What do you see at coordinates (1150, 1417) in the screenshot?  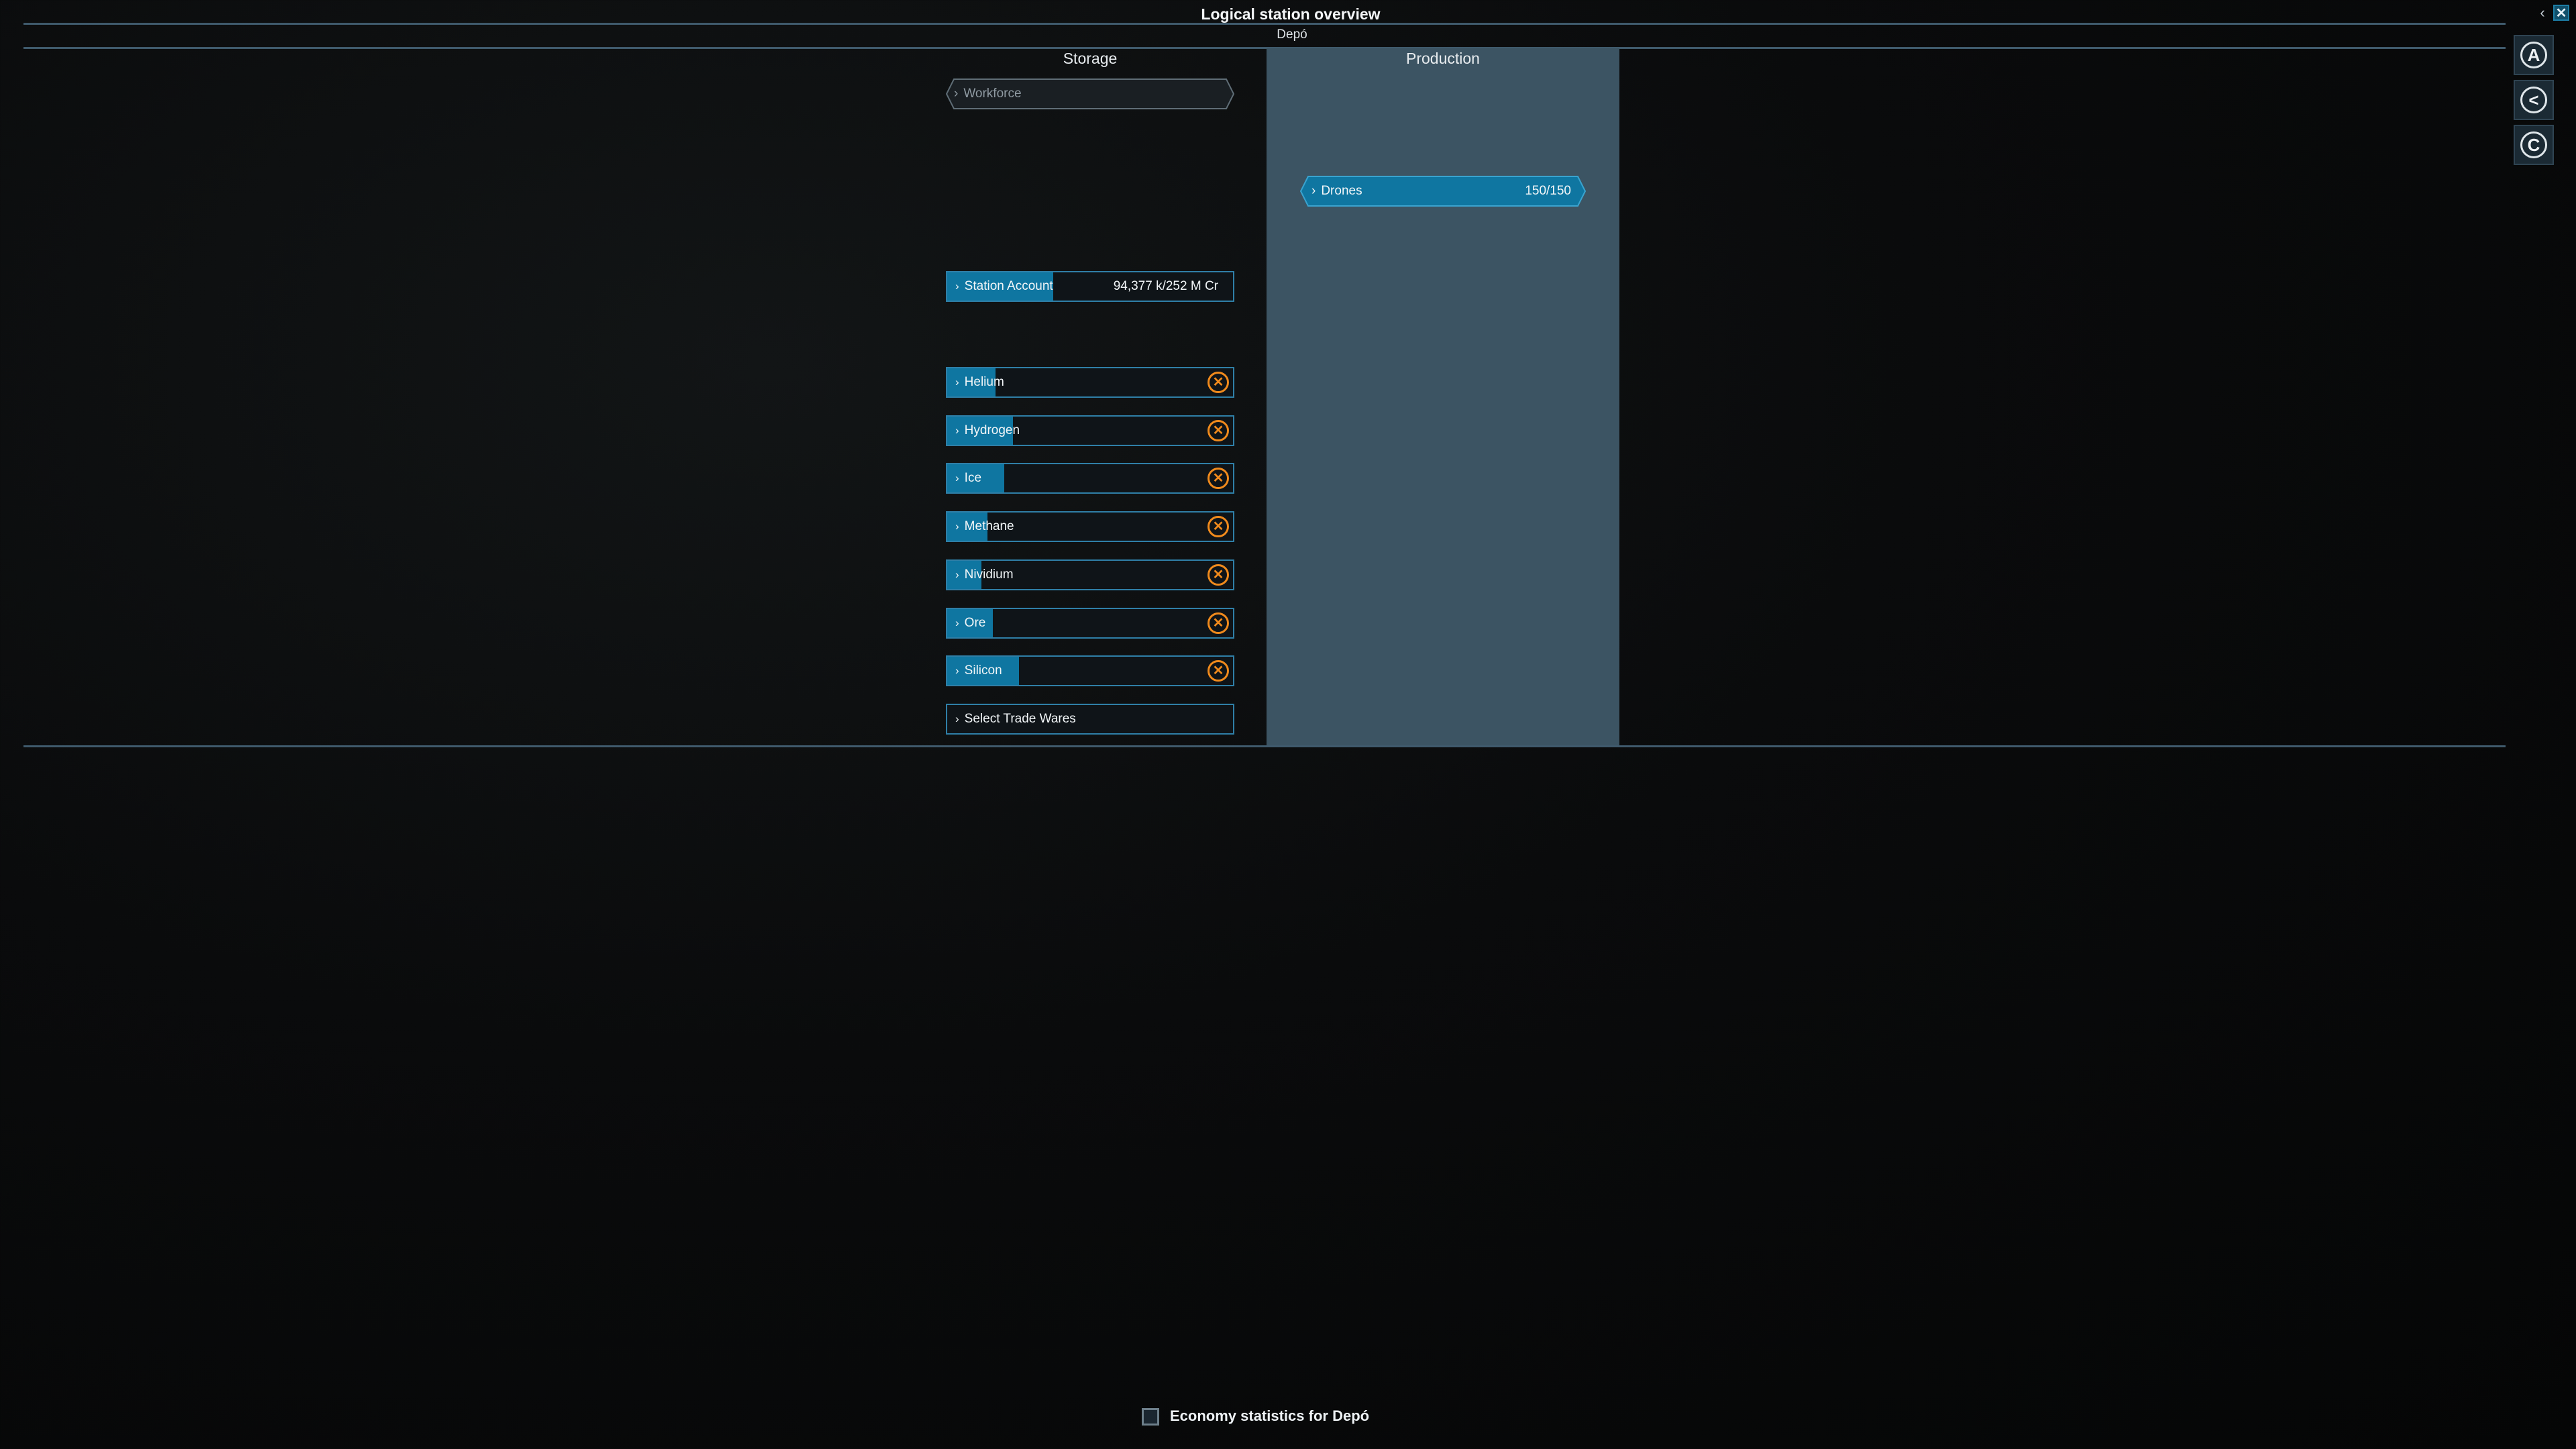 I see `economy-statistics-checkbox` at bounding box center [1150, 1417].